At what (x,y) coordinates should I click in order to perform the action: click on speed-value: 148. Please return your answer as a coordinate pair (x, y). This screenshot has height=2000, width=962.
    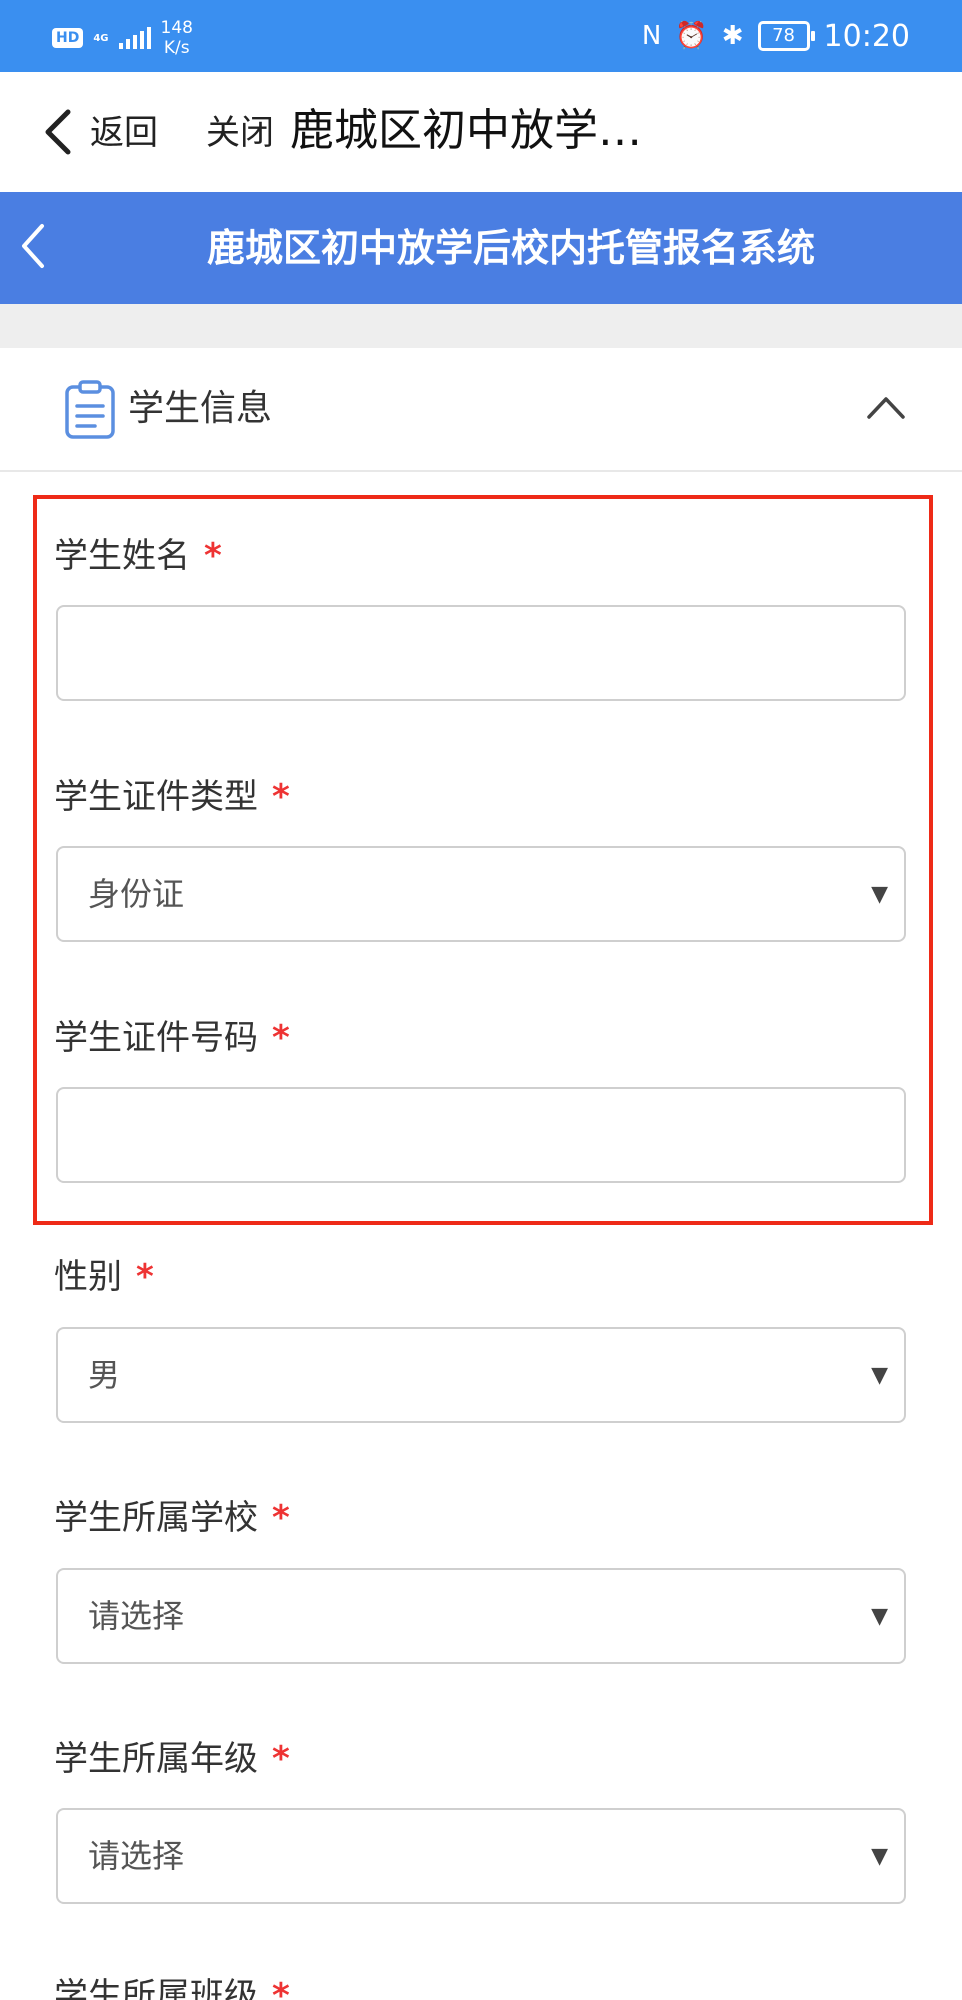
    Looking at the image, I should click on (176, 28).